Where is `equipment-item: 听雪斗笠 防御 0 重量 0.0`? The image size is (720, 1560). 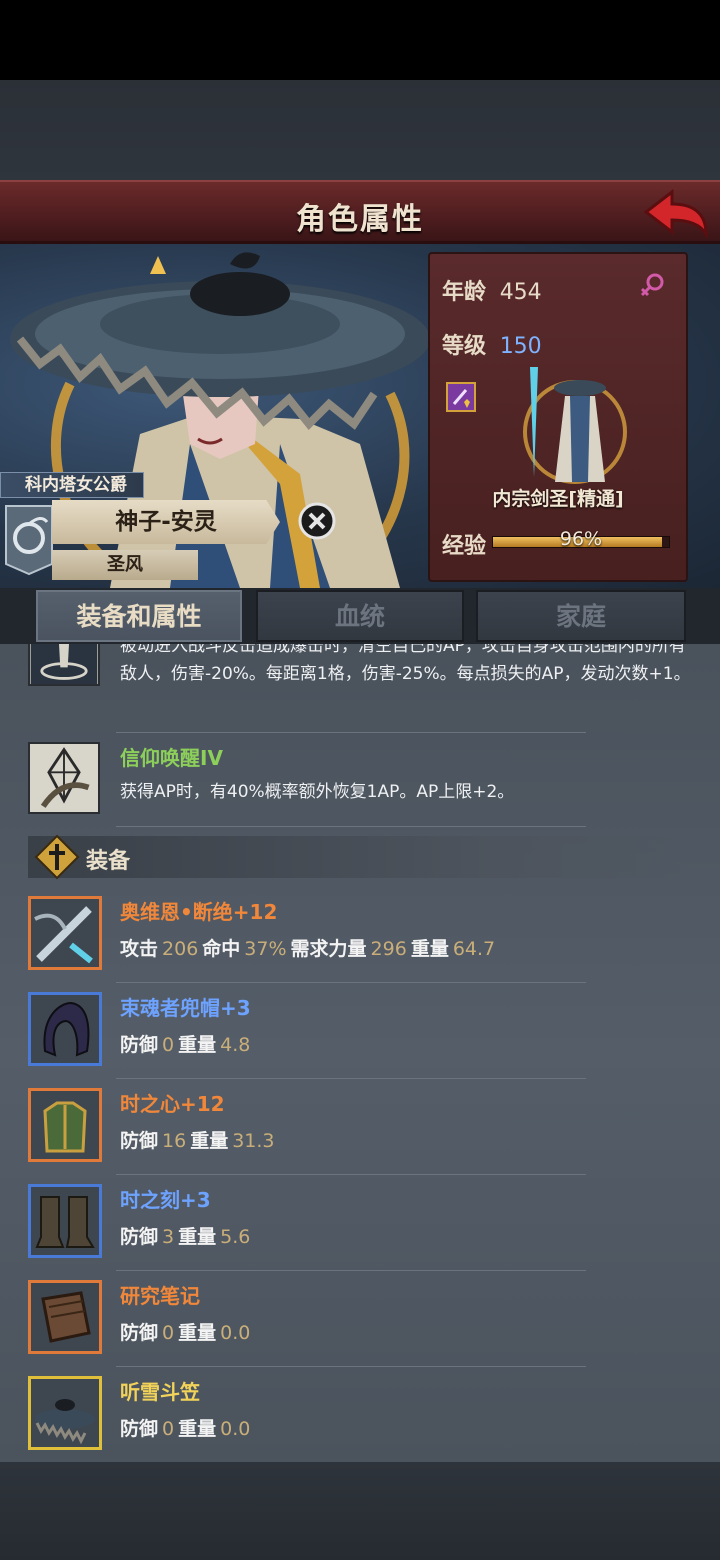 equipment-item: 听雪斗笠 防御 0 重量 0.0 is located at coordinates (360, 1414).